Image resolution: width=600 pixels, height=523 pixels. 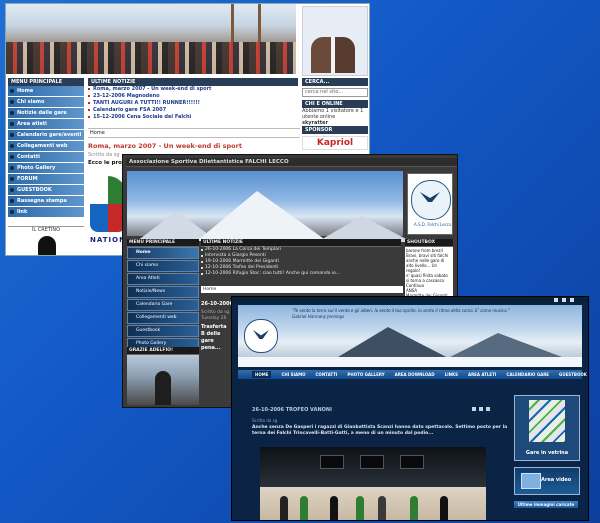 What do you see at coordinates (151, 58) in the screenshot?
I see `crowd-image` at bounding box center [151, 58].